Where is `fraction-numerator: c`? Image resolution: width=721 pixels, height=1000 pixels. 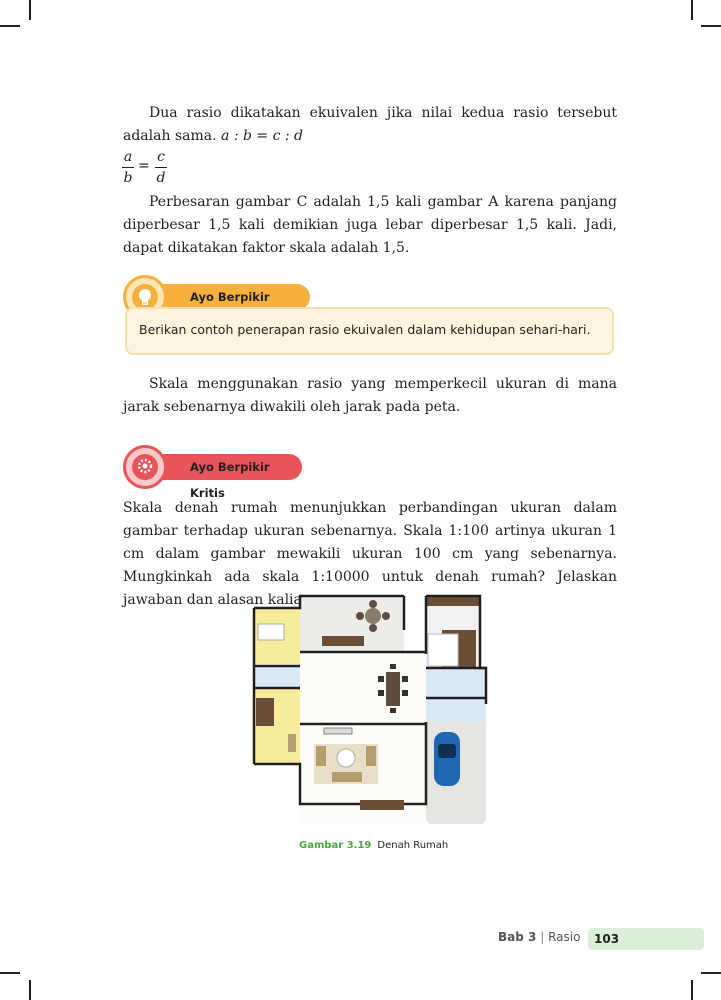 fraction-numerator: c is located at coordinates (161, 157).